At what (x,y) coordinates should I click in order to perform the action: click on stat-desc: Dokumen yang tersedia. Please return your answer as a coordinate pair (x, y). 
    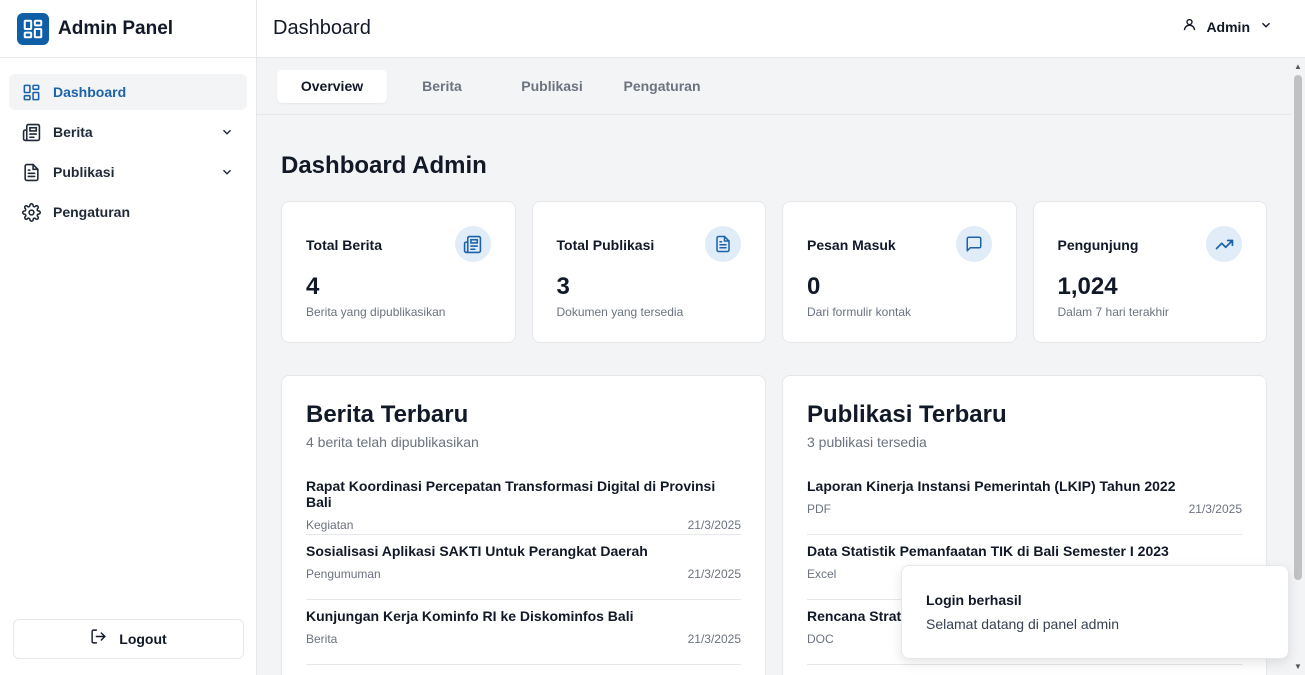
    Looking at the image, I should click on (620, 312).